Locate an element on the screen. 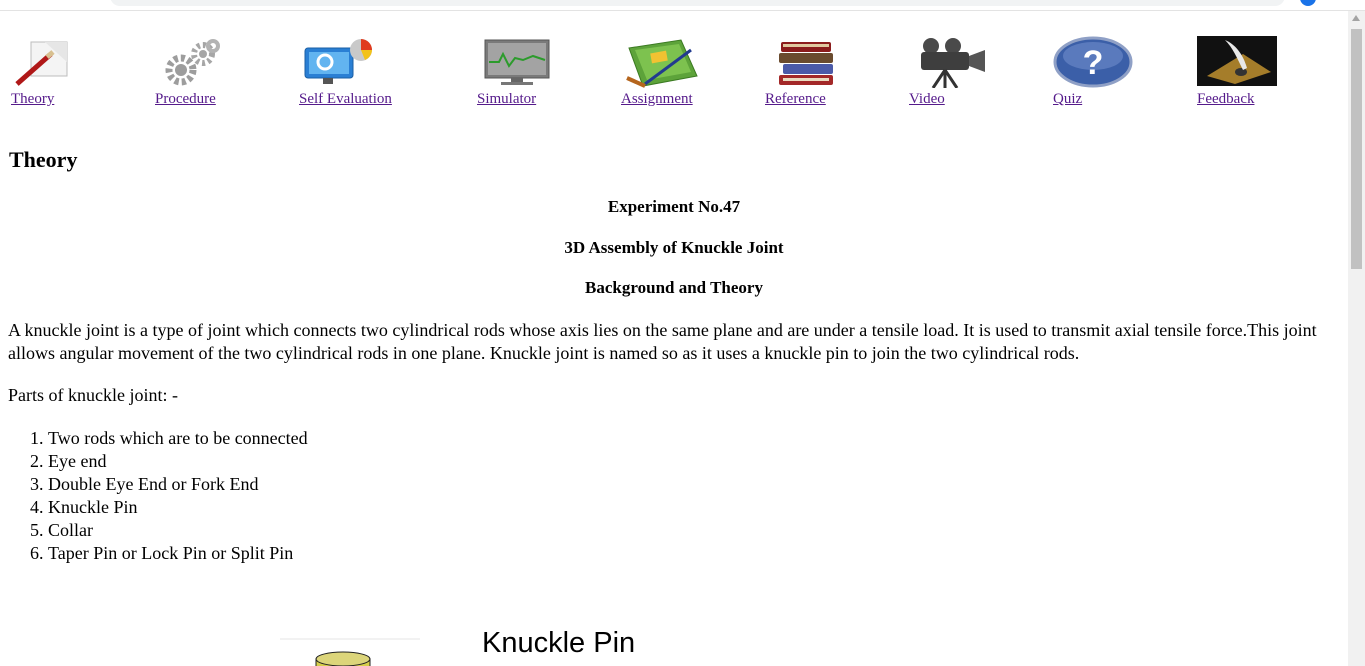 This screenshot has height=666, width=1365. theory-icon is located at coordinates (41, 63).